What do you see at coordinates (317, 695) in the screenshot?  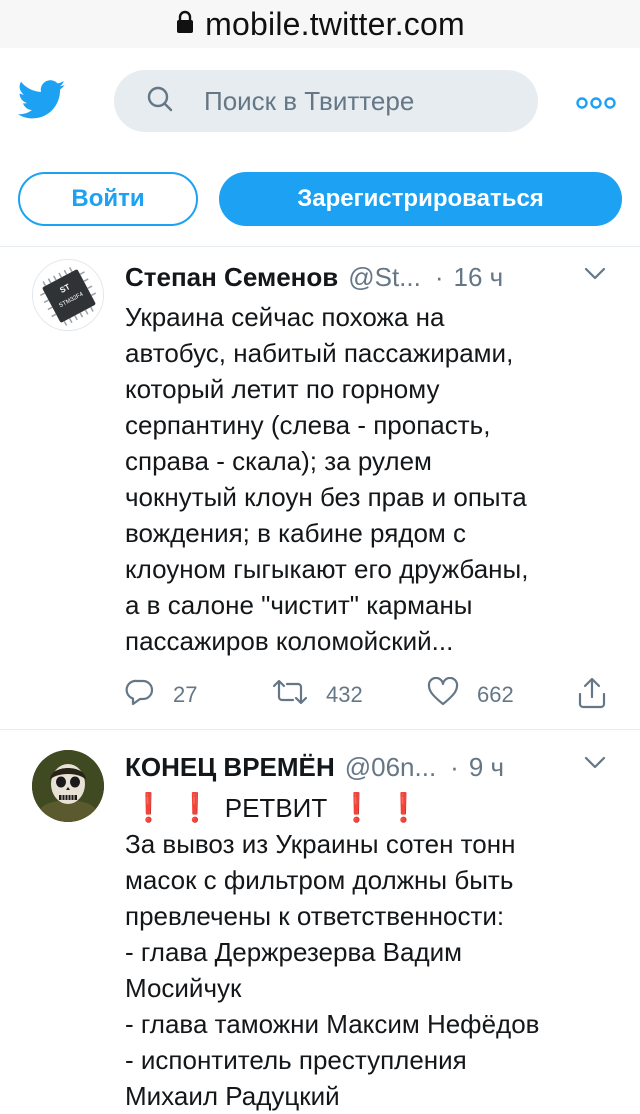 I see `retweet-button: 432` at bounding box center [317, 695].